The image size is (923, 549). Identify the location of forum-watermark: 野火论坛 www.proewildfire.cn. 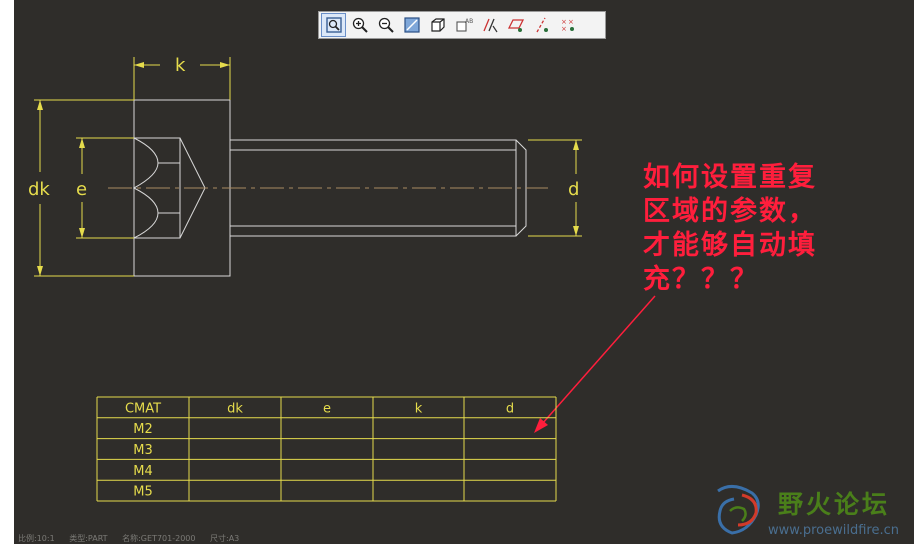
(812, 512).